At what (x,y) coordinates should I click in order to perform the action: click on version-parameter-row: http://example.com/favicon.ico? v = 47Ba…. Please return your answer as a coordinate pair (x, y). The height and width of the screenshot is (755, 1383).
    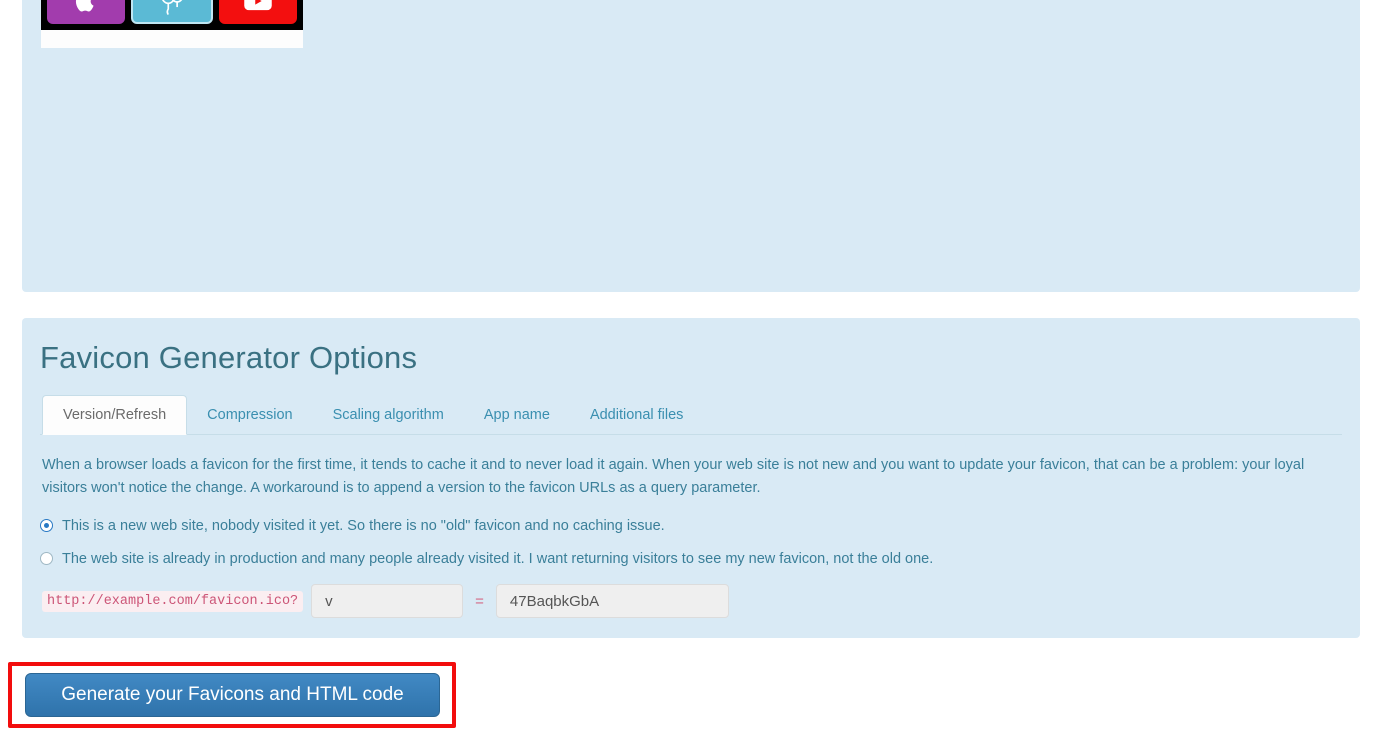
    Looking at the image, I should click on (691, 601).